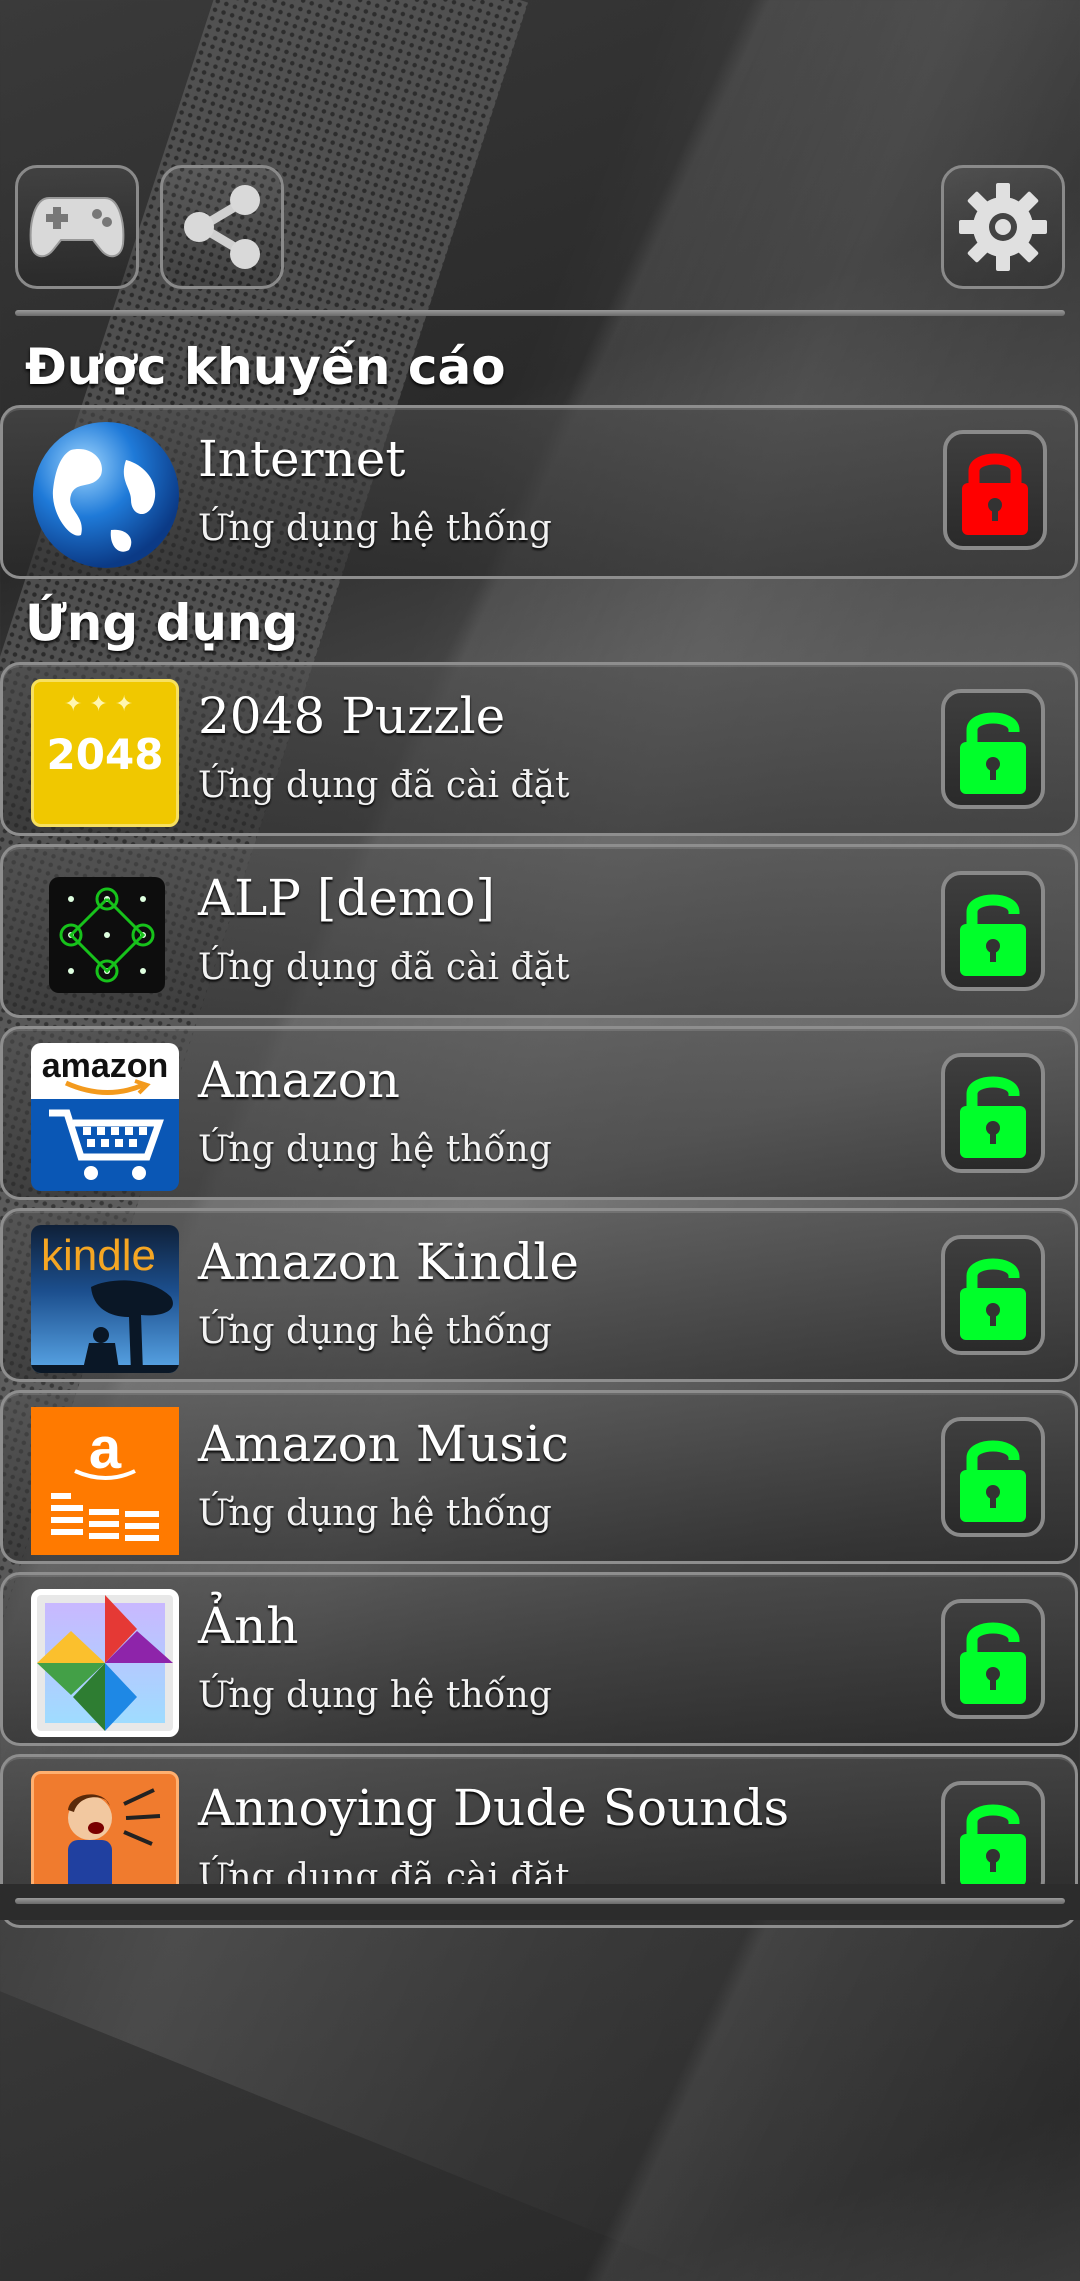  Describe the element at coordinates (299, 1080) in the screenshot. I see `app-title: Amazon` at that location.